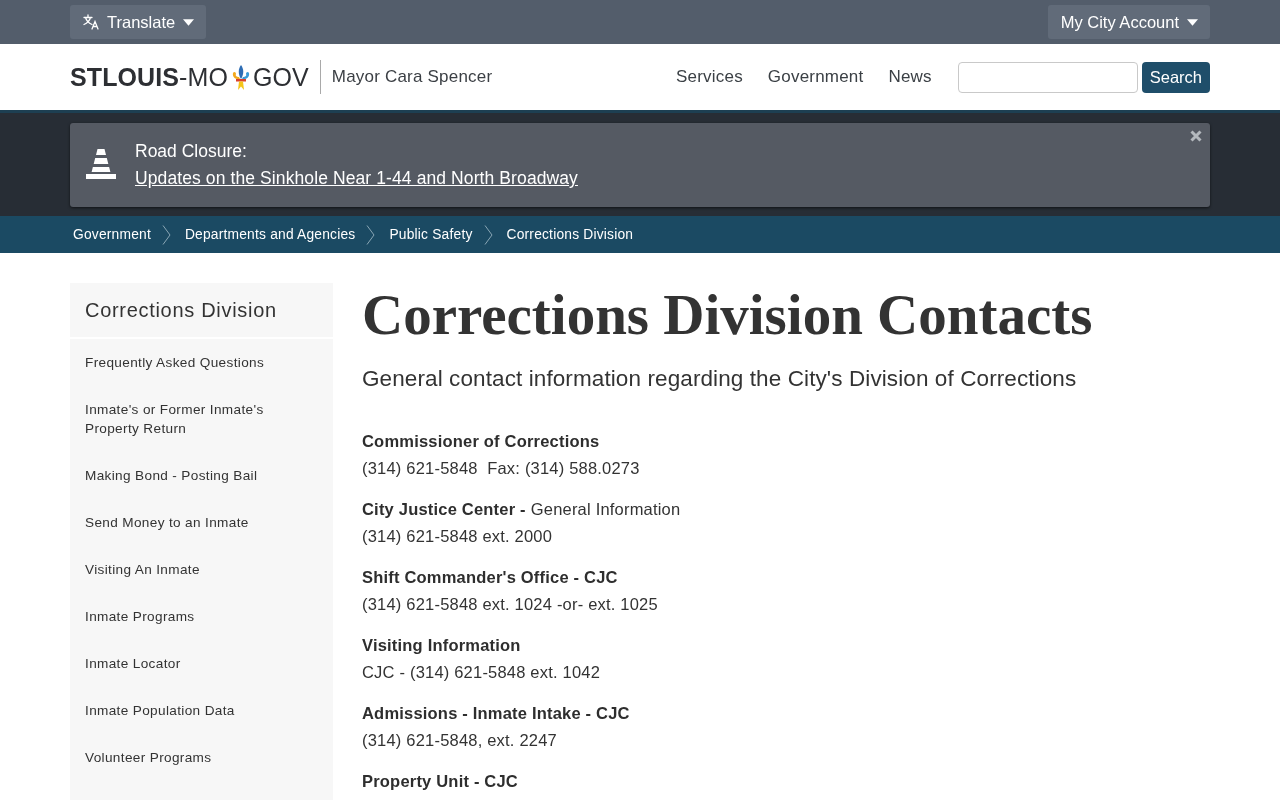 The width and height of the screenshot is (1280, 800). I want to click on sidebar-link: Making Bond - Posting Bail, so click(201, 475).